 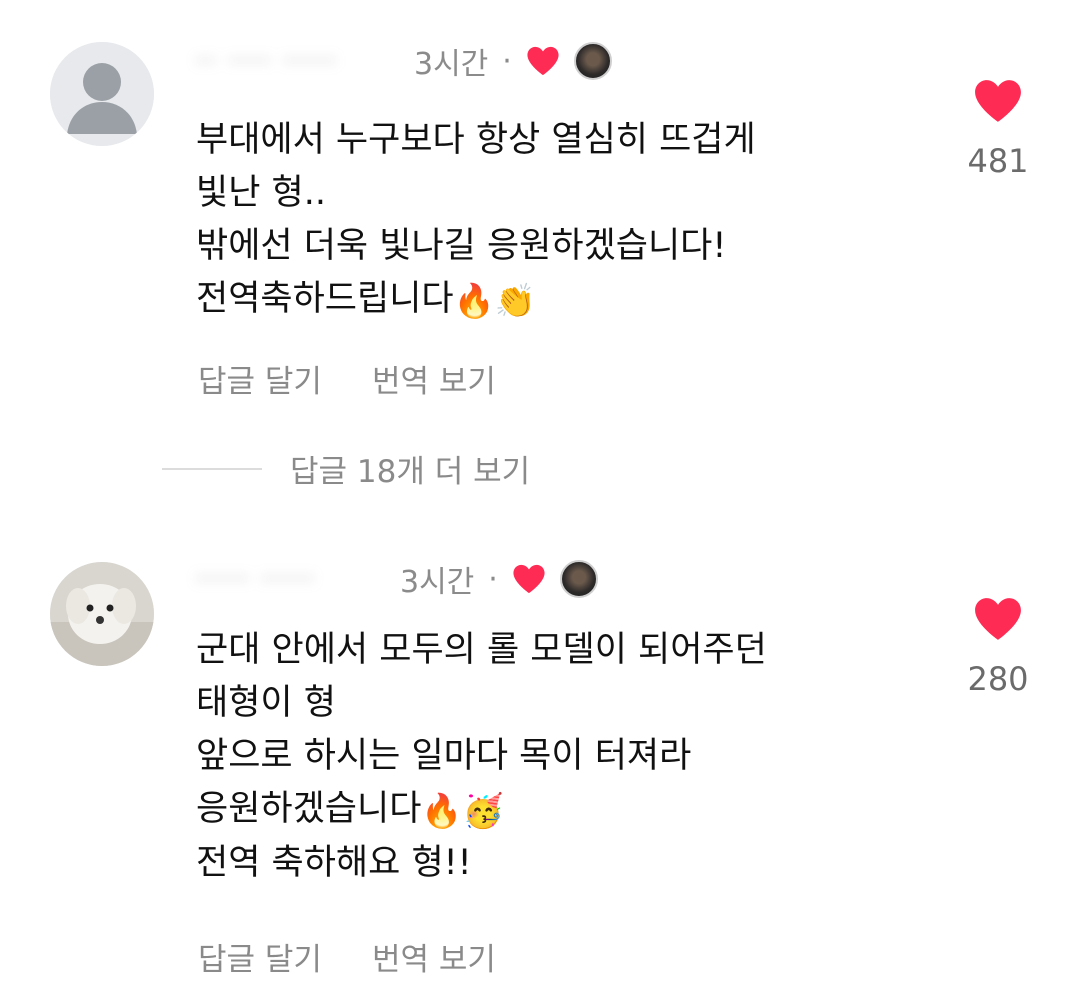 I want to click on username: ·· ···· ·····, so click(x=298, y=61).